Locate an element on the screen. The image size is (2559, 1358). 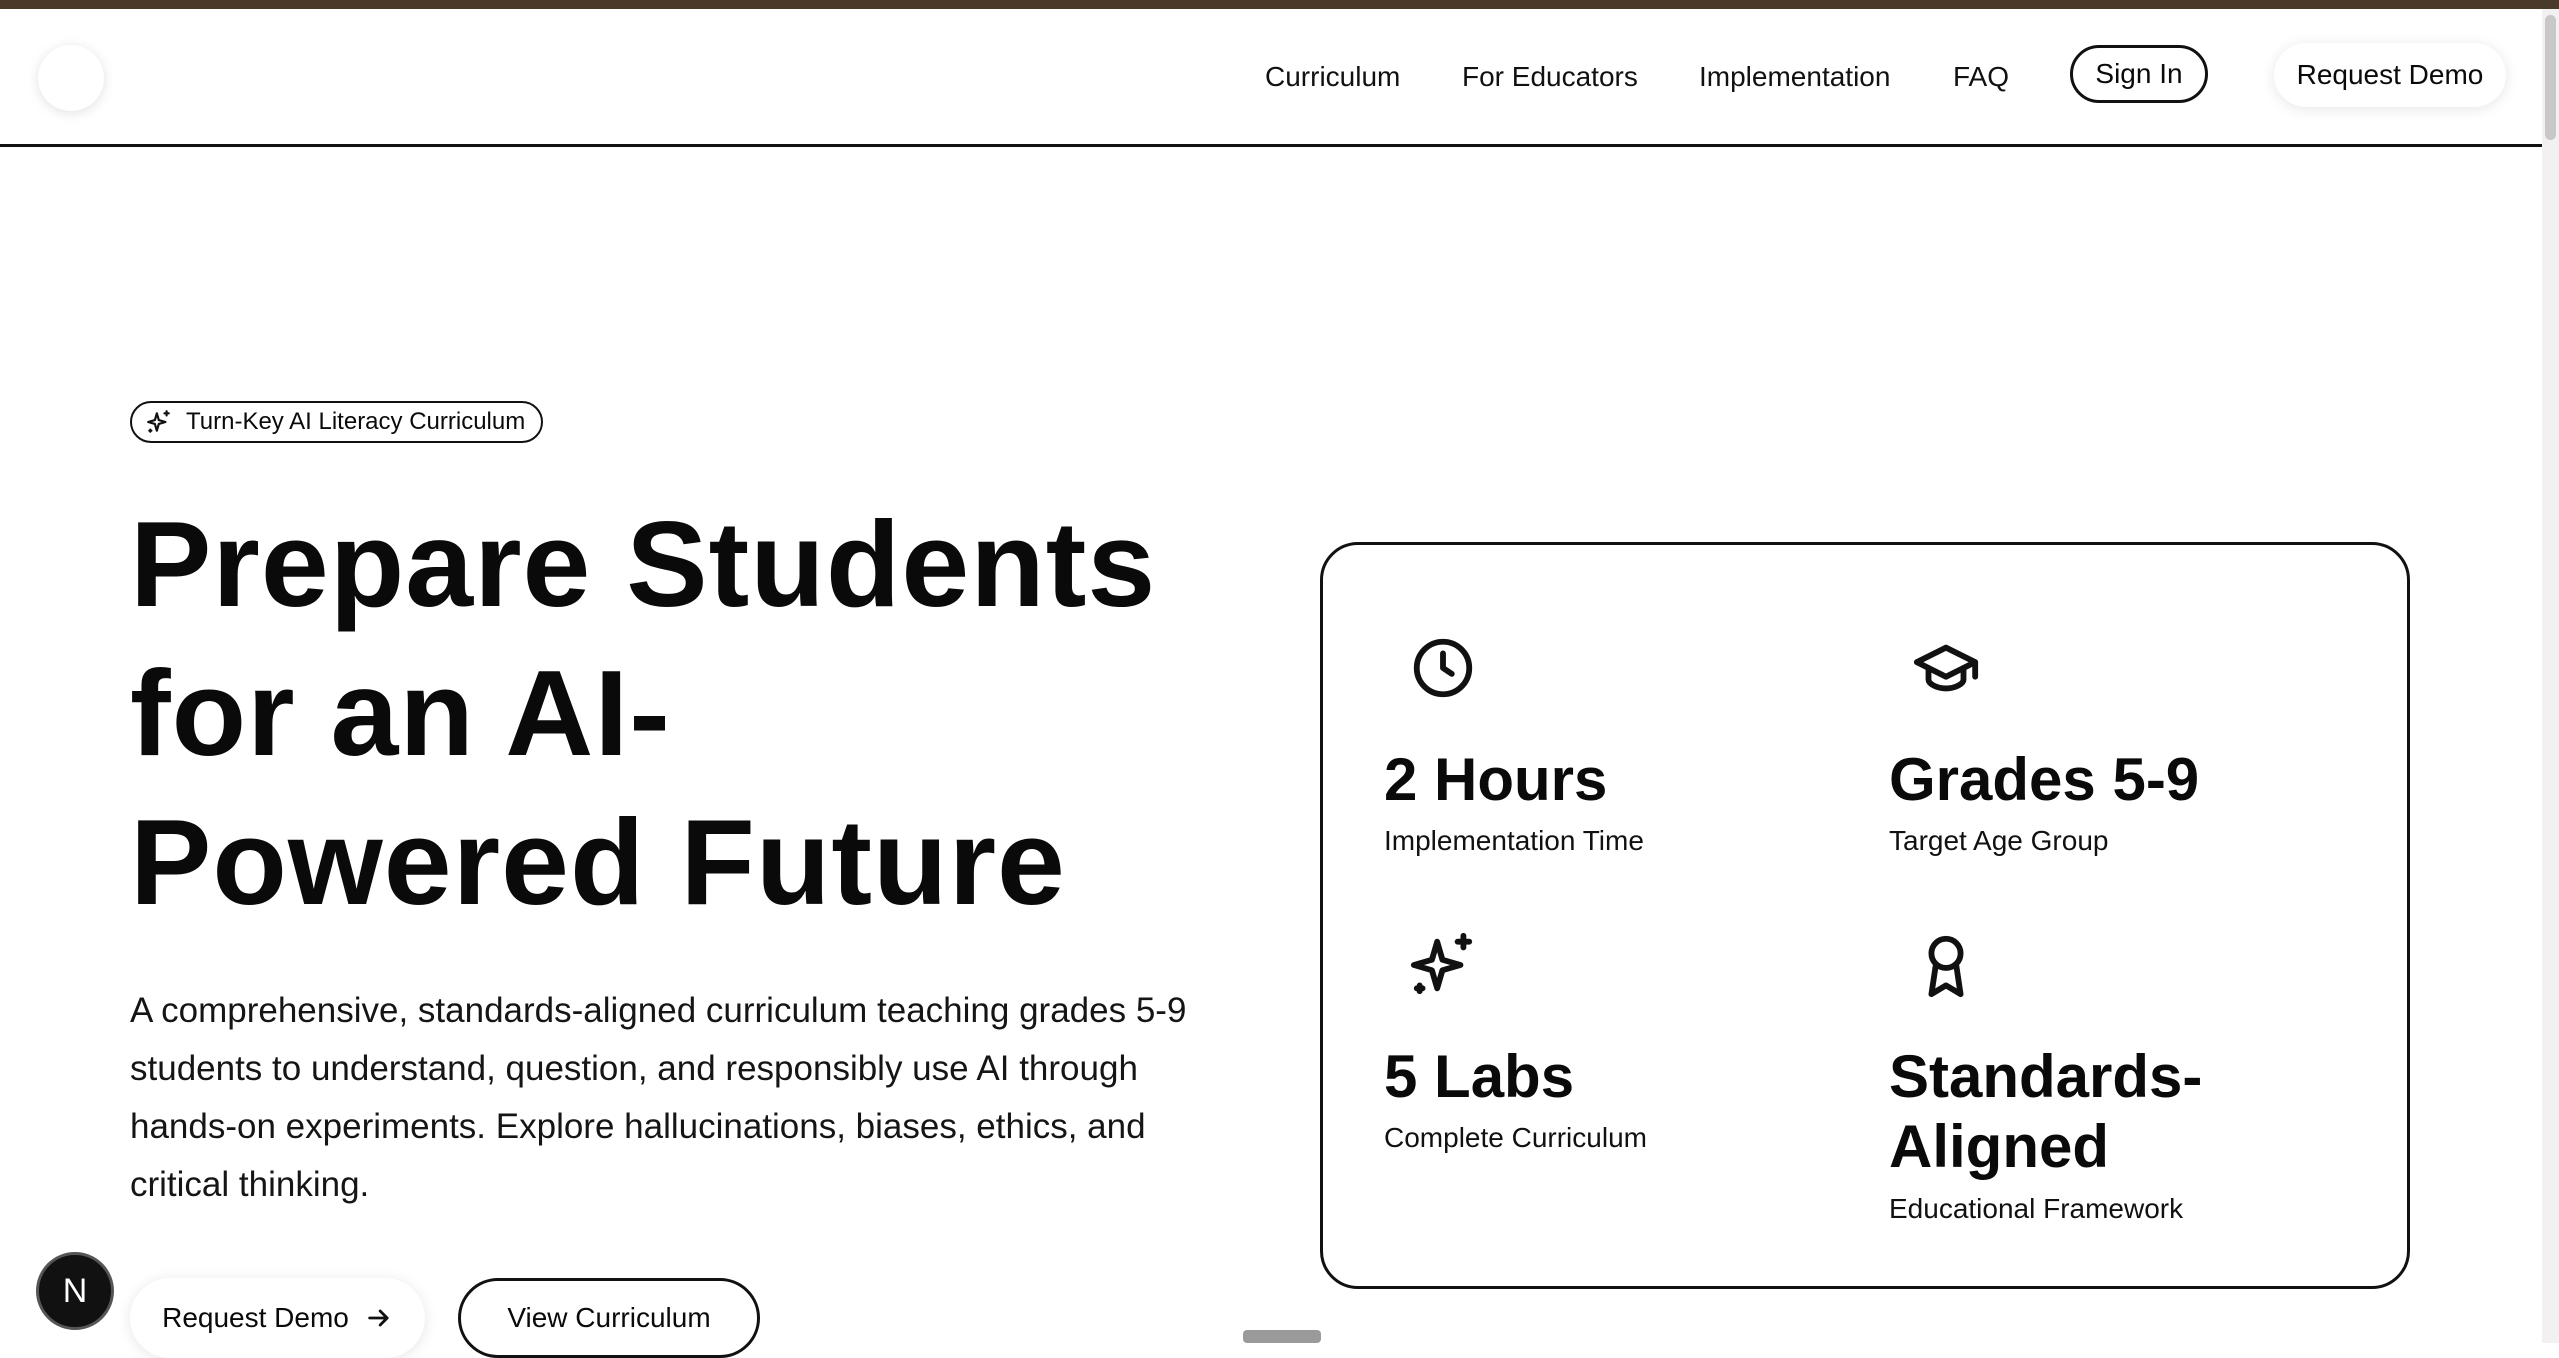
stat-value: 2 Hours is located at coordinates (1496, 779).